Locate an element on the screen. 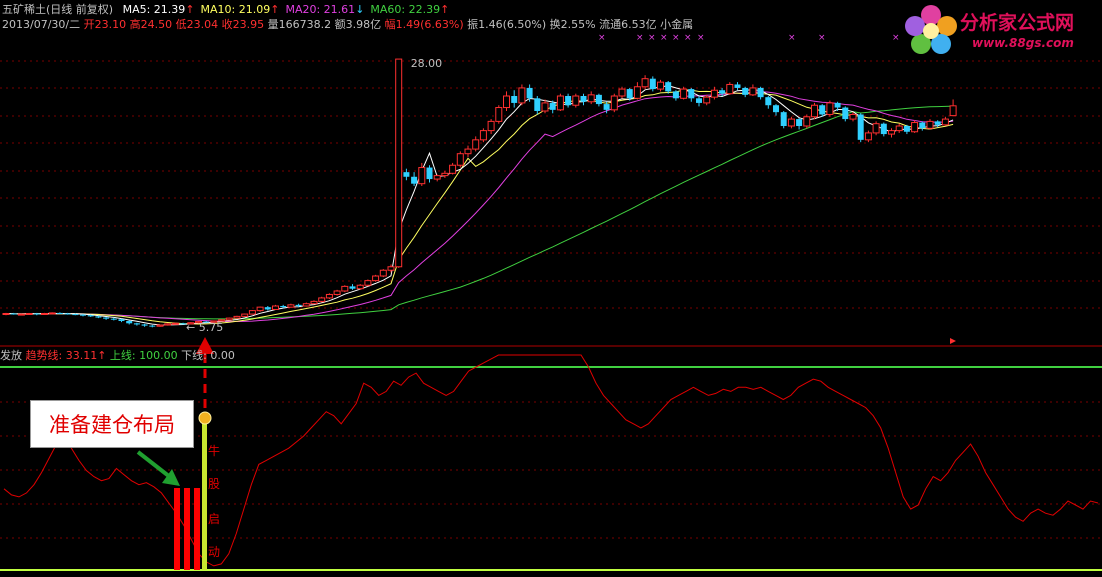 This screenshot has height=577, width=1102. quote-volume: 量166738.2 is located at coordinates (299, 24).